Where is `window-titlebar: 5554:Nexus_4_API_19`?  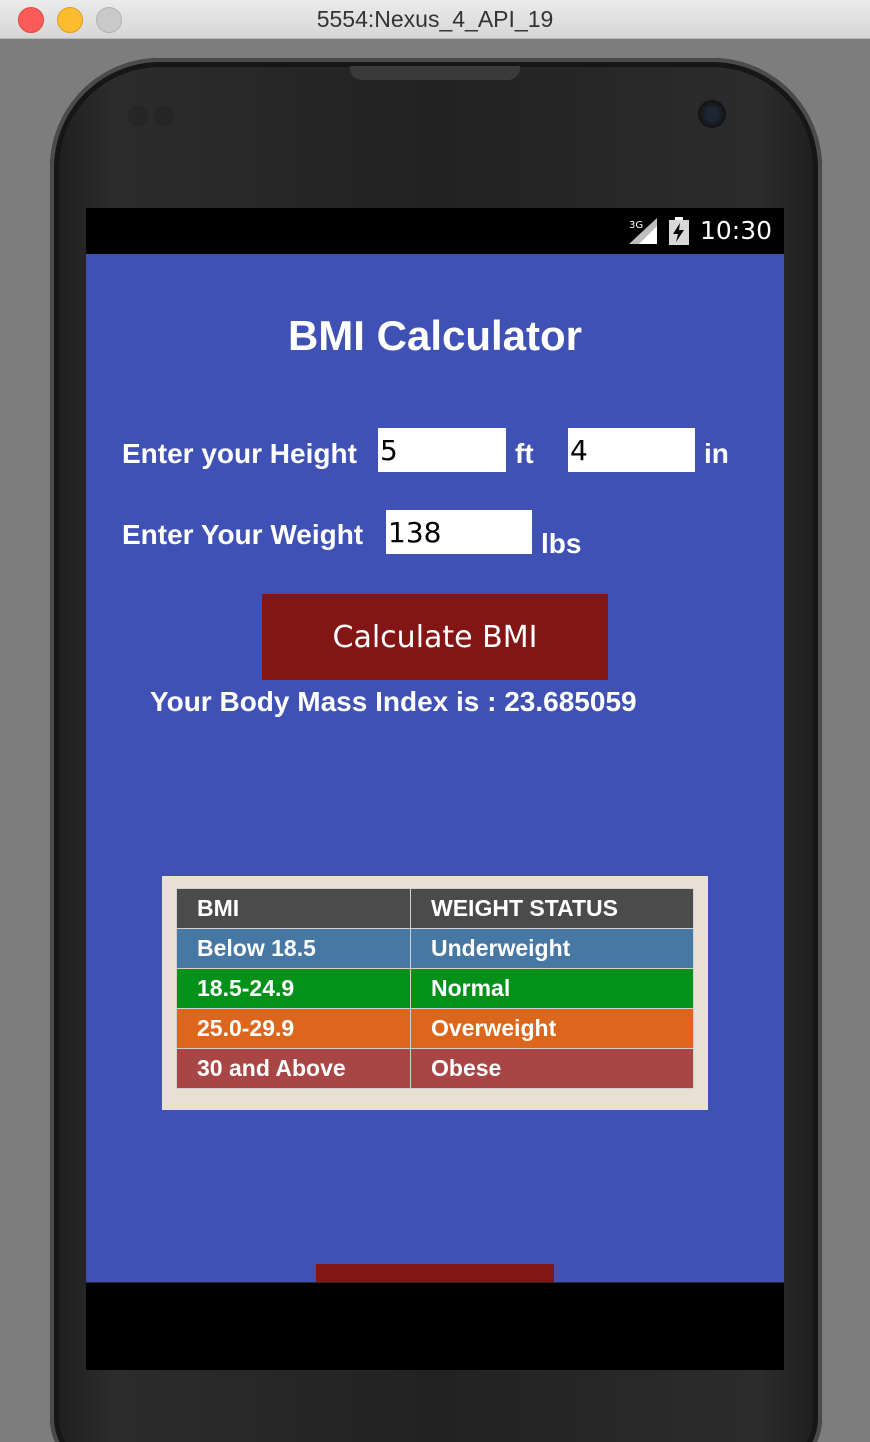 window-titlebar: 5554:Nexus_4_API_19 is located at coordinates (435, 19).